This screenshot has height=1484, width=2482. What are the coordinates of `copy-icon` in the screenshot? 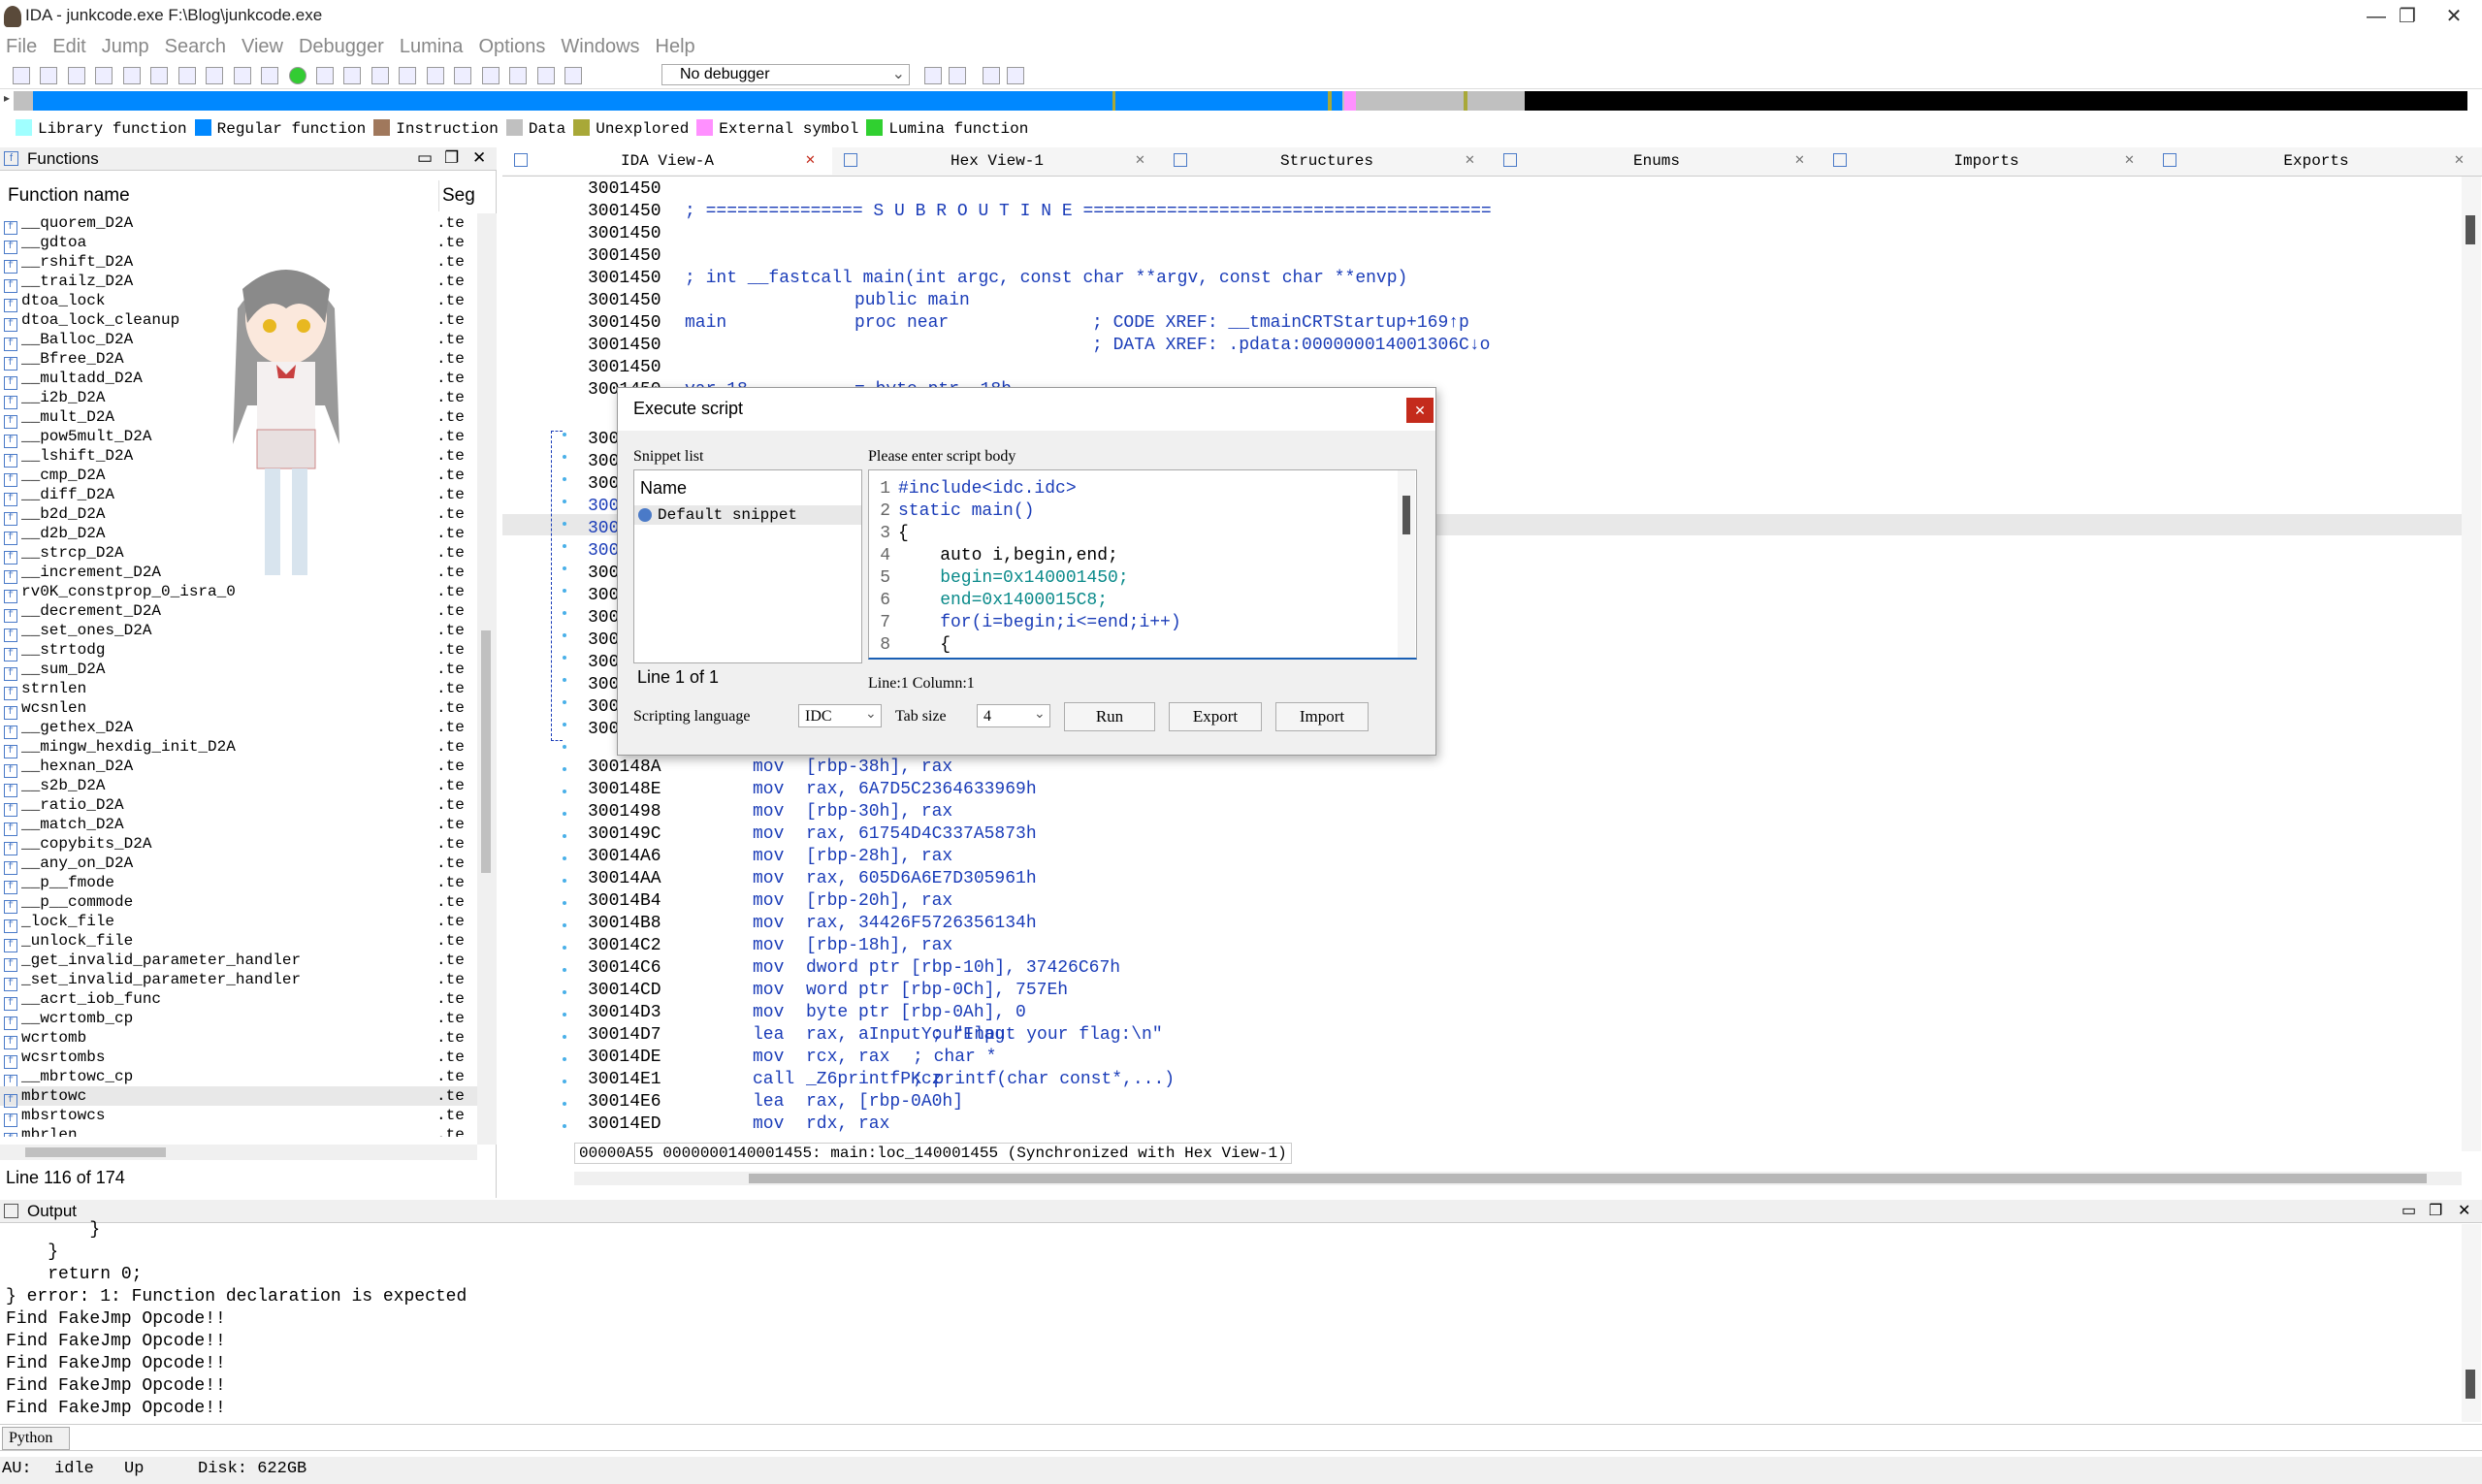 It's located at (159, 75).